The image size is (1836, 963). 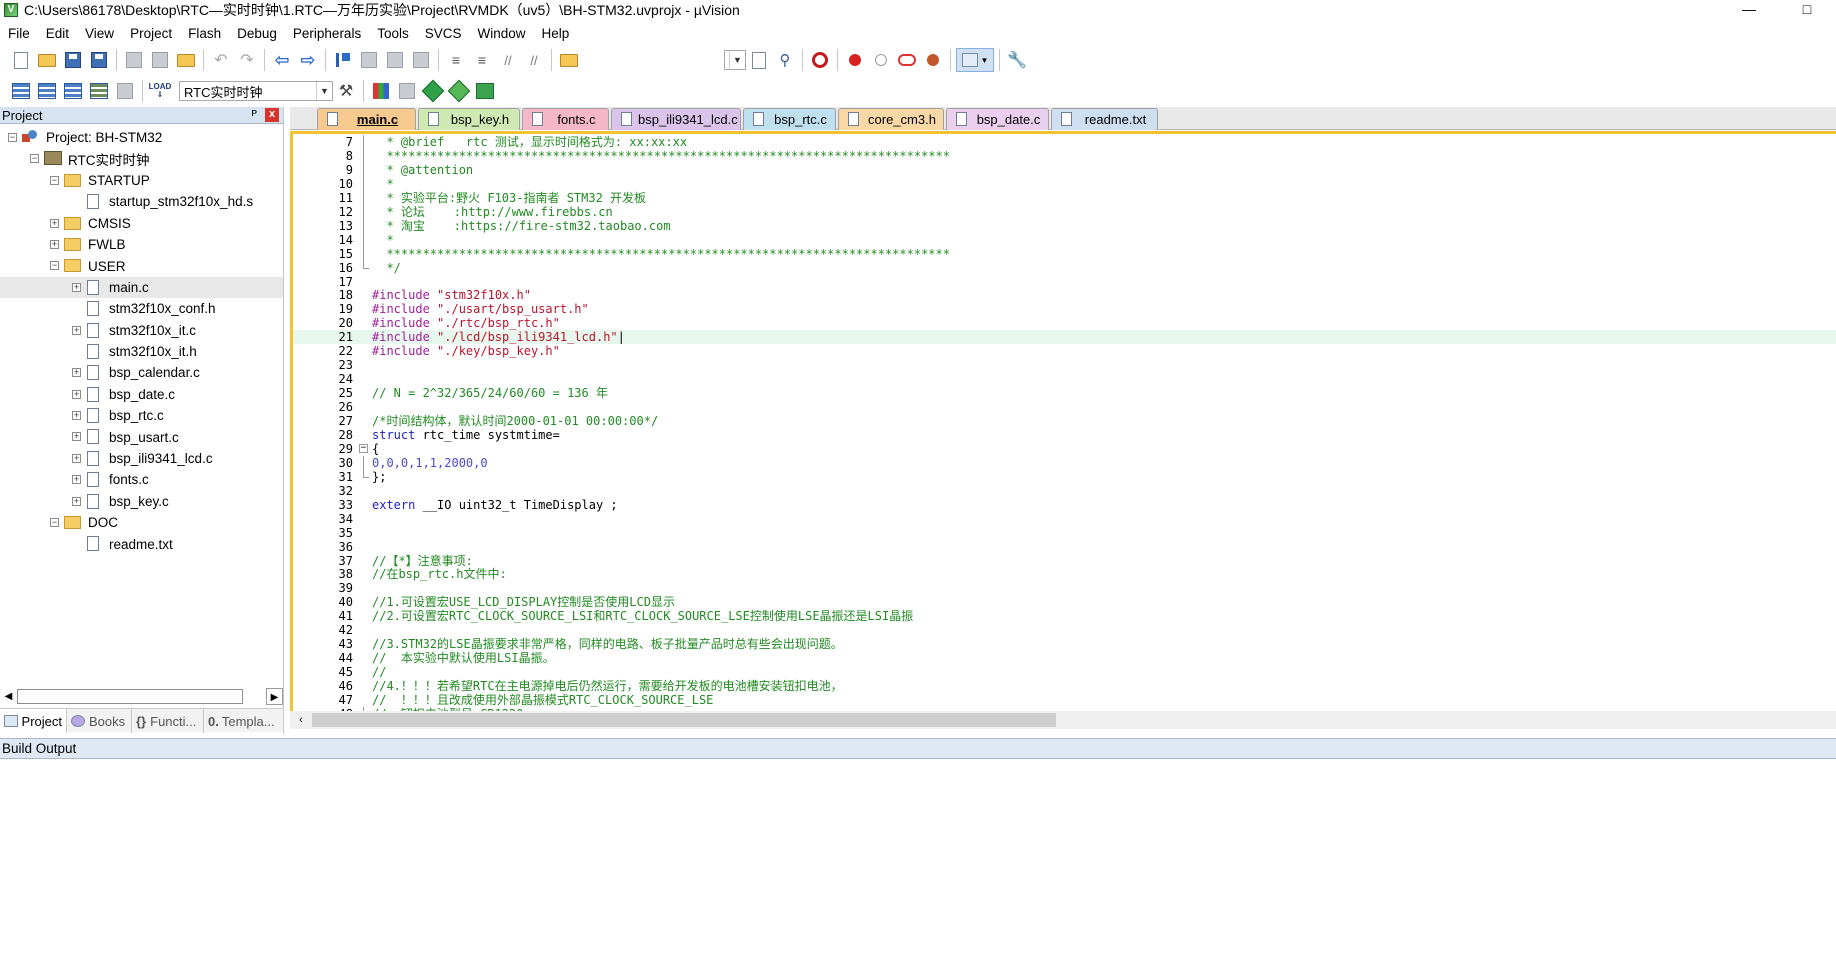 I want to click on target-options-button: ⚒, so click(x=346, y=91).